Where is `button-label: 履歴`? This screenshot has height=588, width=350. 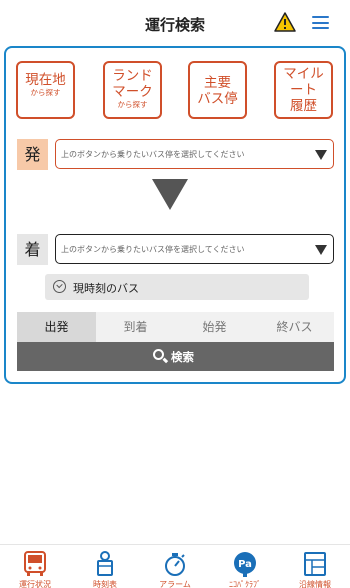 button-label: 履歴 is located at coordinates (303, 106).